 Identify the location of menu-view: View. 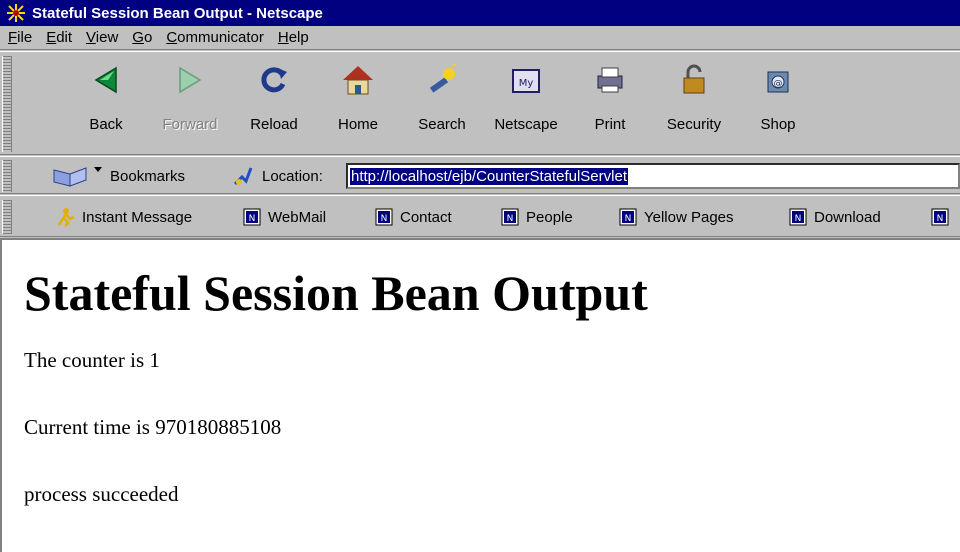
(103, 37).